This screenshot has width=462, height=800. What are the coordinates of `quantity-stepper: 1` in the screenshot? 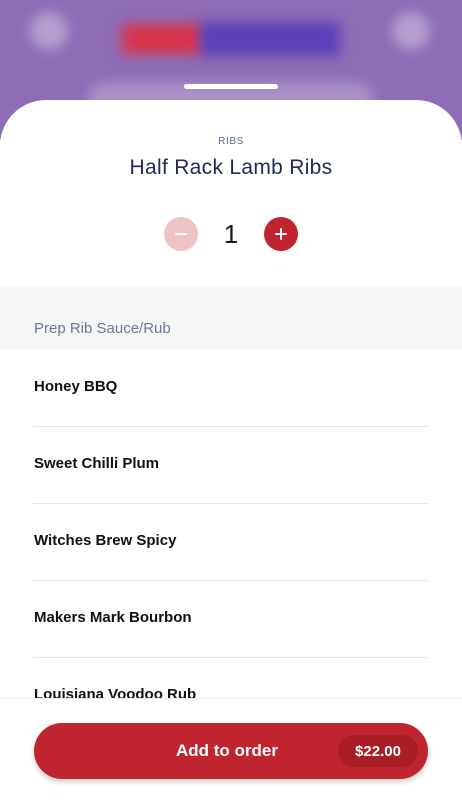 It's located at (231, 234).